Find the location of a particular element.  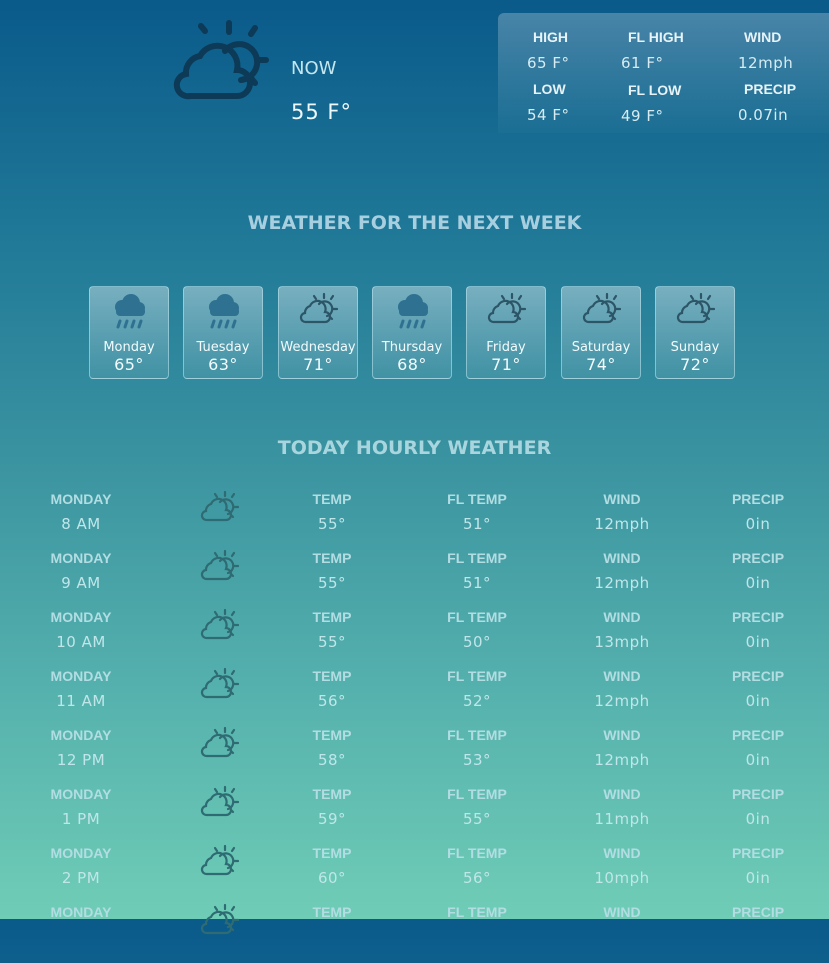

day-name: Saturday is located at coordinates (601, 347).